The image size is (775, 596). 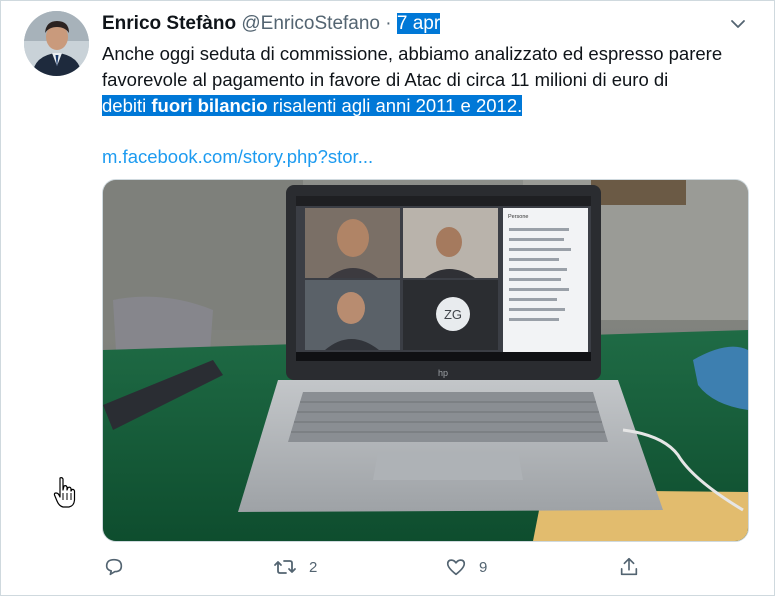 I want to click on selected-text-debiti: debiti, so click(x=127, y=105).